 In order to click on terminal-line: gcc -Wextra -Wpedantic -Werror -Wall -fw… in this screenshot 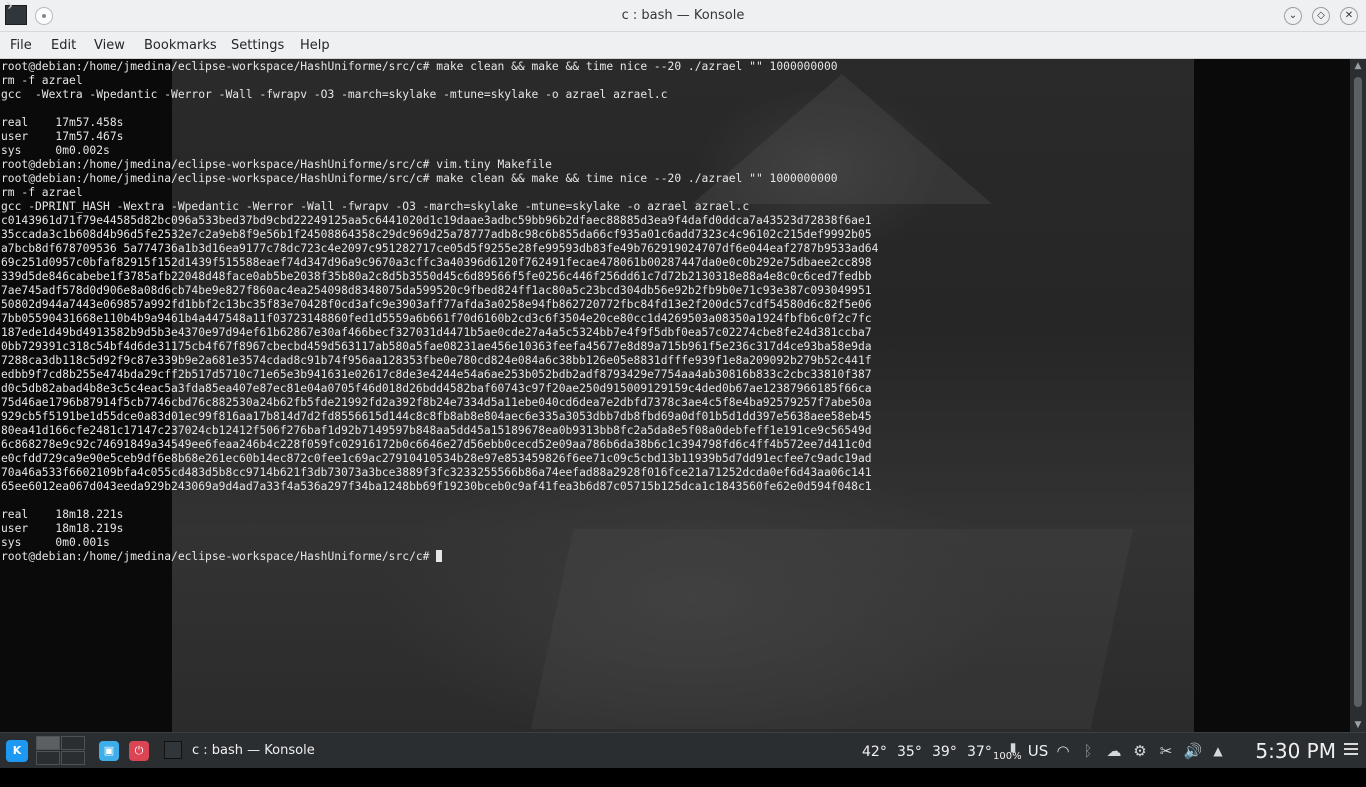, I will do `click(334, 94)`.